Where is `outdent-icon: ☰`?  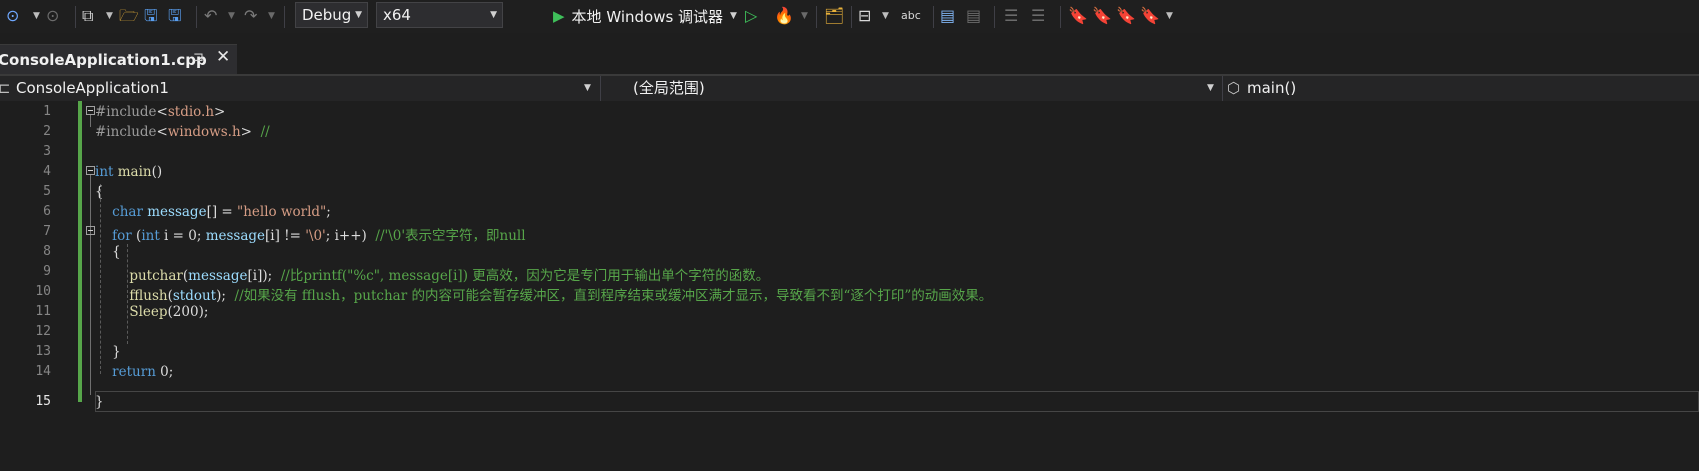 outdent-icon: ☰ is located at coordinates (1011, 16).